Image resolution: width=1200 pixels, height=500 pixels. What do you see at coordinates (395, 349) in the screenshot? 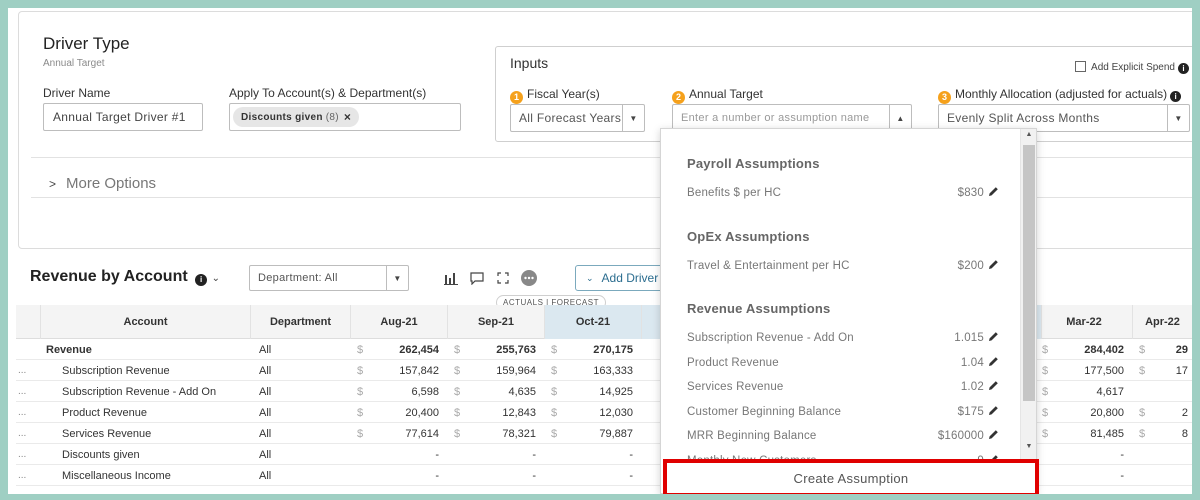
I see `value-cell-aug: 262,454` at bounding box center [395, 349].